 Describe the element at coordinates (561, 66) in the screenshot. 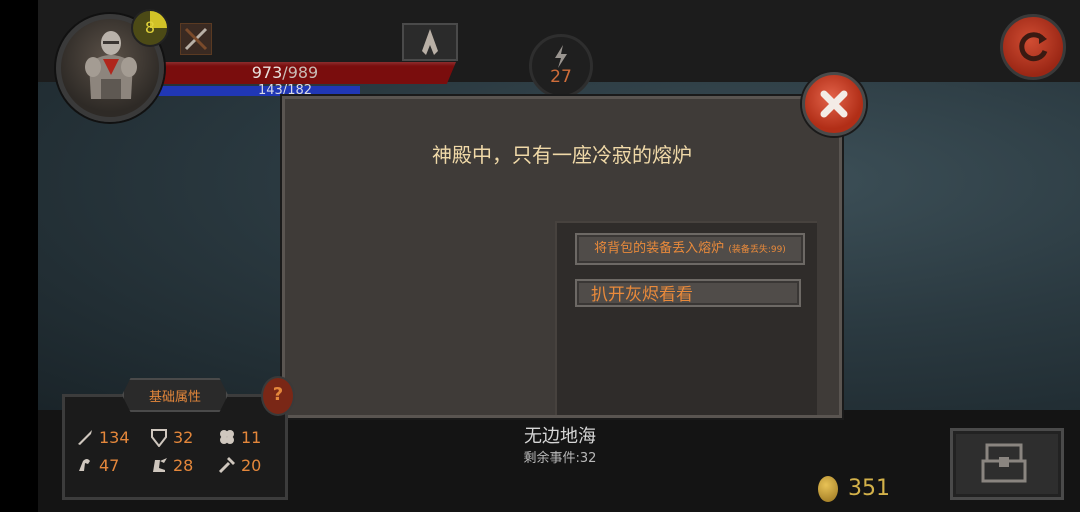

I see `energy-indicator: 27` at that location.